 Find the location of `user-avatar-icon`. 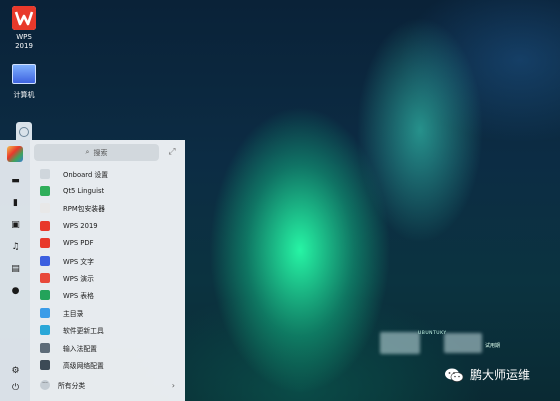

user-avatar-icon is located at coordinates (15, 154).